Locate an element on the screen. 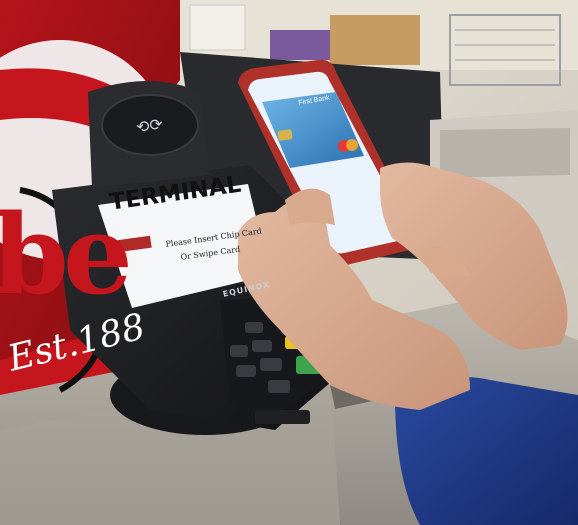 The height and width of the screenshot is (525, 578). cardboard-box is located at coordinates (375, 40).